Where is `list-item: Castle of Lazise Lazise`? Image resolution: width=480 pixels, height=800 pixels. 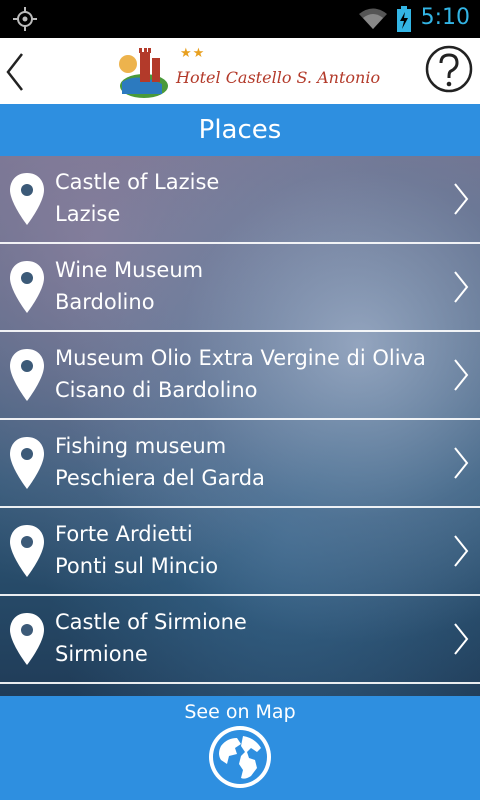 list-item: Castle of Lazise Lazise is located at coordinates (240, 200).